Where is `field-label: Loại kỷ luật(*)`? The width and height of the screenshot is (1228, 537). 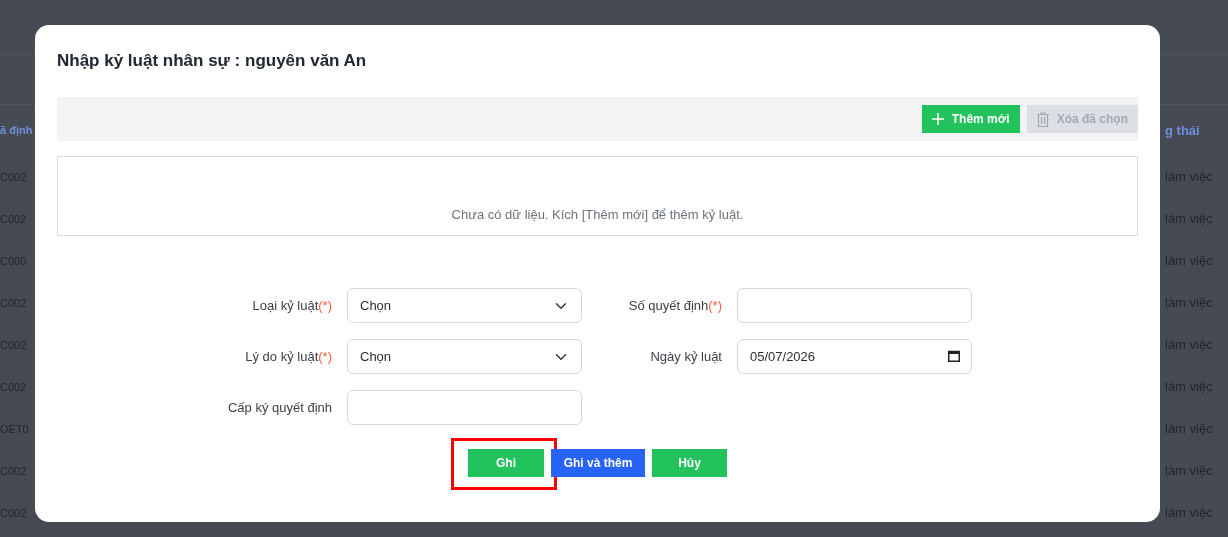 field-label: Loại kỷ luật(*) is located at coordinates (291, 305).